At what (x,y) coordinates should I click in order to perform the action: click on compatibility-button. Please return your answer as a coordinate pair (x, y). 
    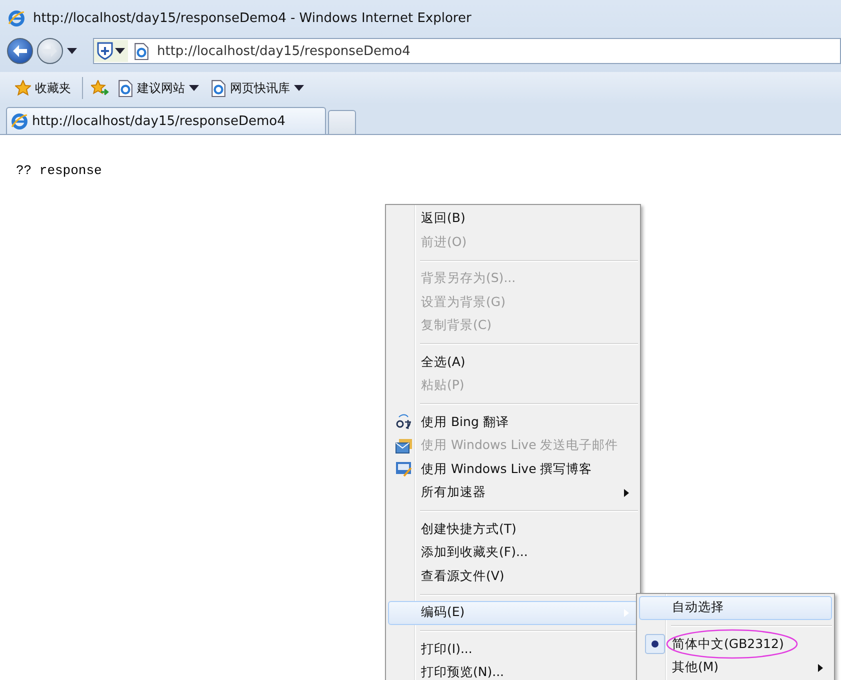
    Looking at the image, I should click on (111, 51).